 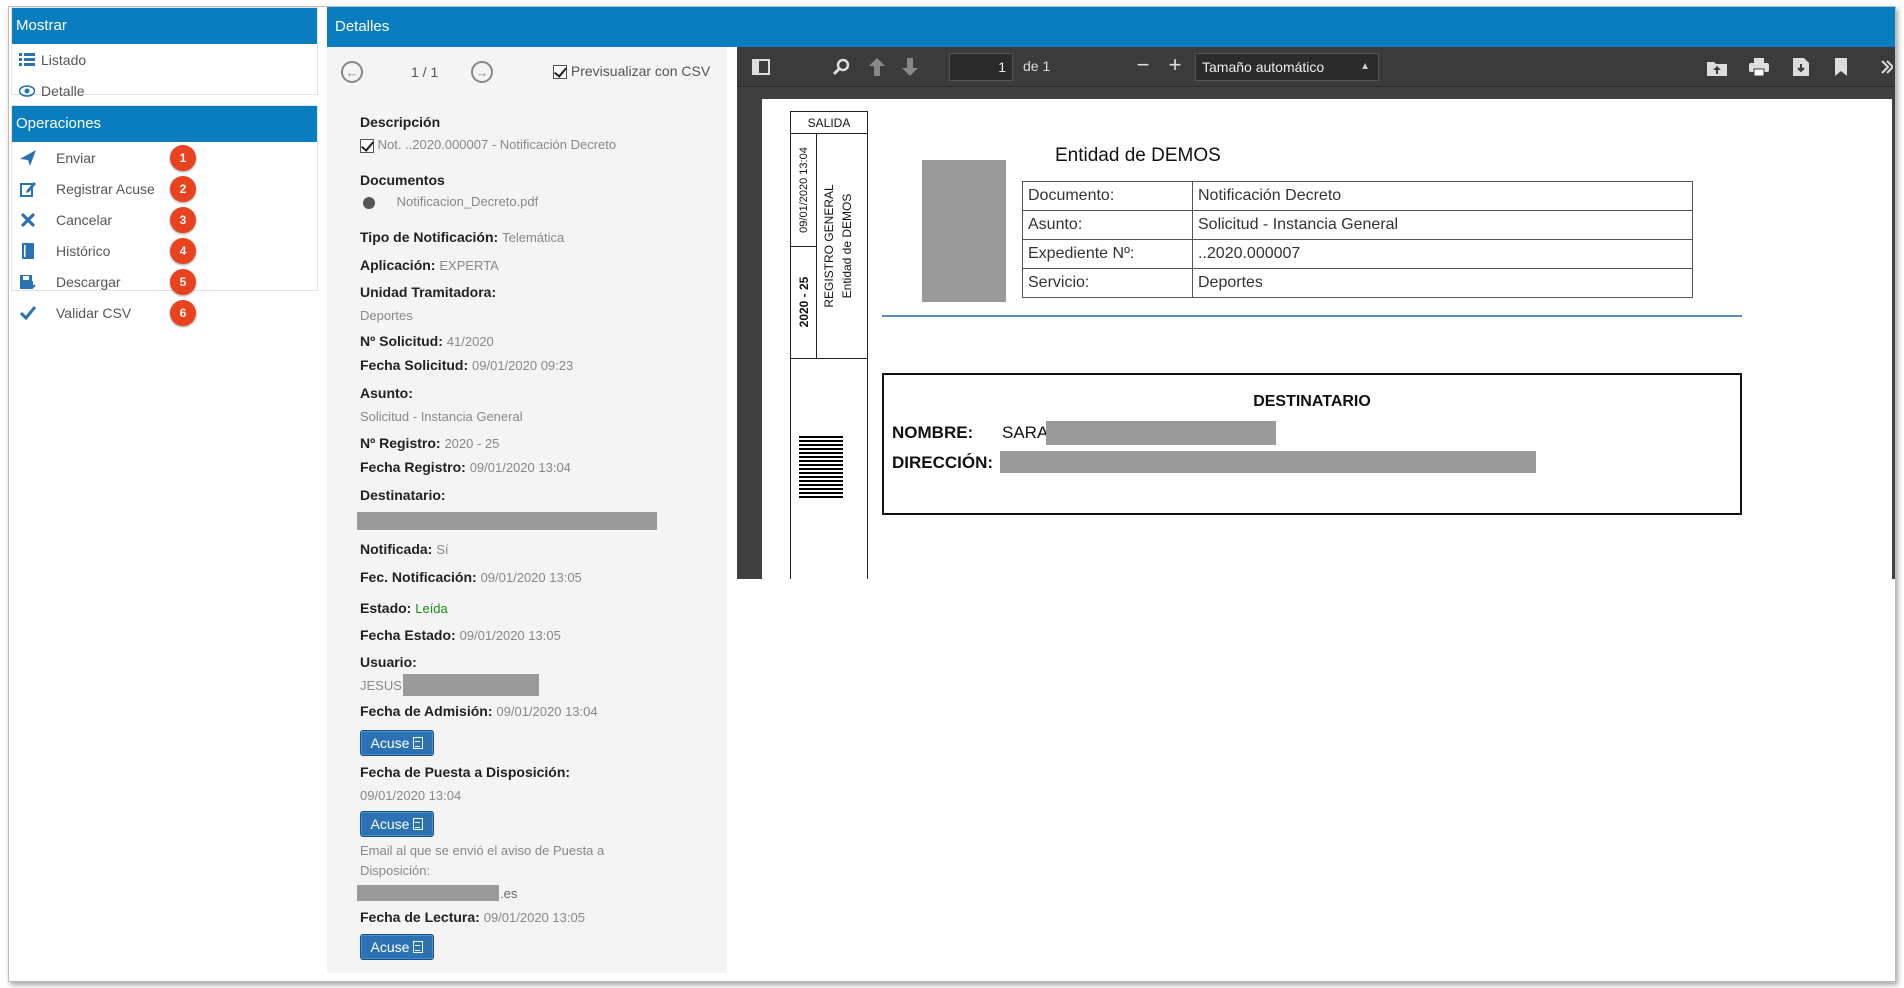 What do you see at coordinates (76, 157) in the screenshot?
I see `op-enviar-label: Enviar` at bounding box center [76, 157].